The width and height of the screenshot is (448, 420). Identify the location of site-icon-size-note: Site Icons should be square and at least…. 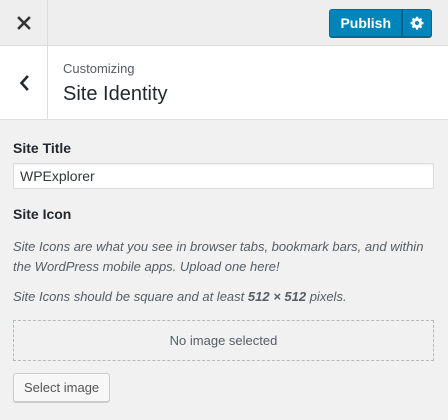
(223, 297).